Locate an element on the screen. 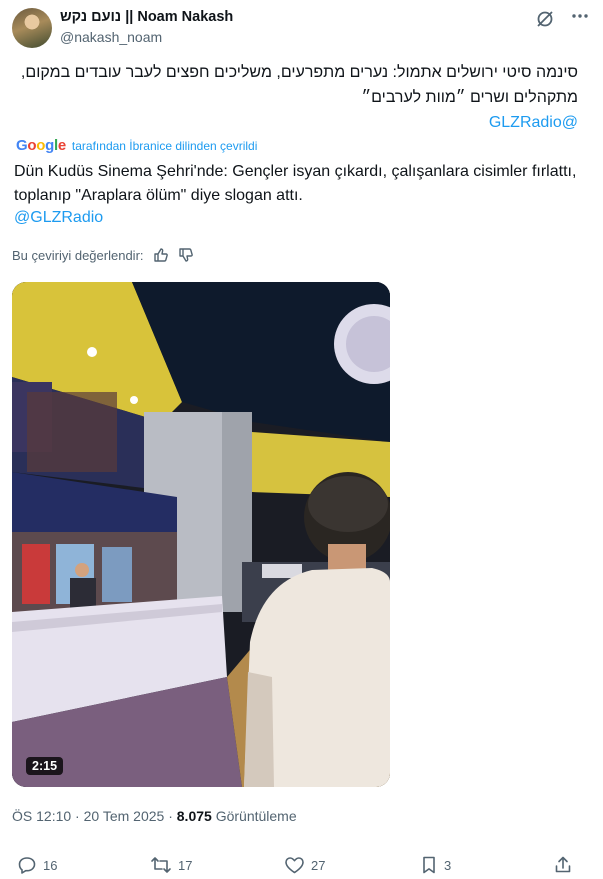 Image resolution: width=603 pixels, height=879 pixels. reply-button: 16 is located at coordinates (37, 865).